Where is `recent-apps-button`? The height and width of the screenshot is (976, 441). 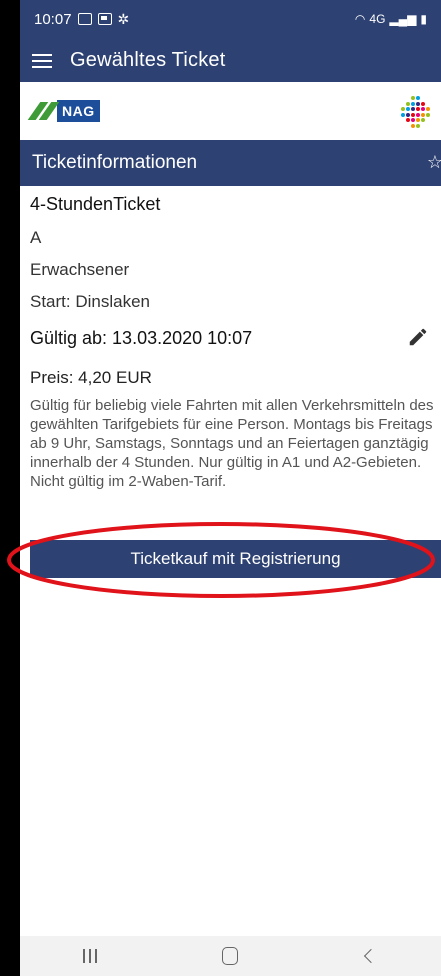
recent-apps-button is located at coordinates (90, 956).